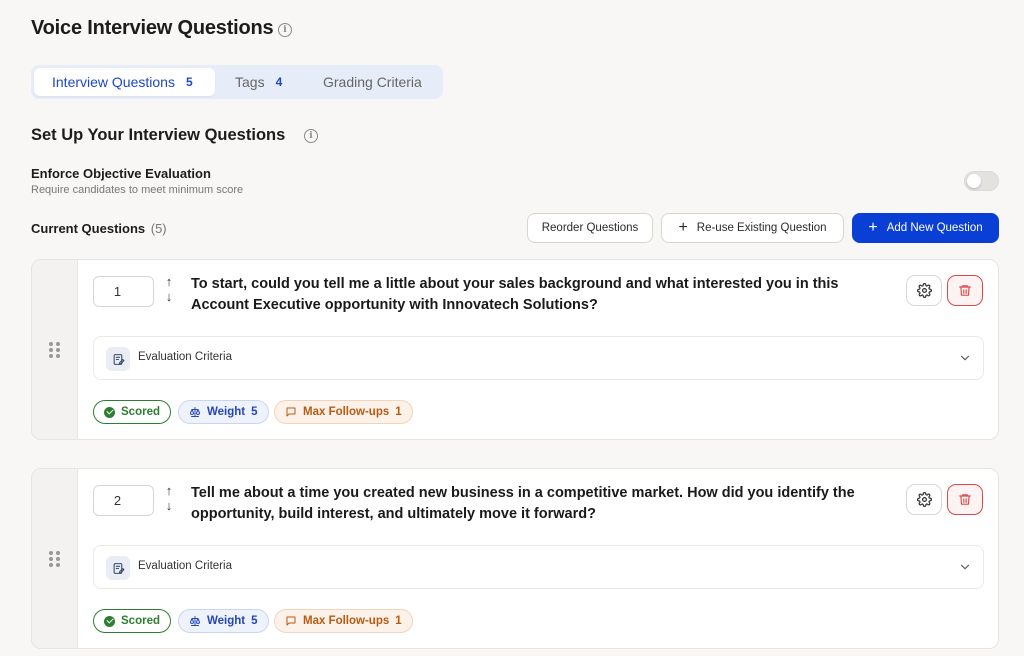 The width and height of the screenshot is (1024, 656). Describe the element at coordinates (189, 82) in the screenshot. I see `tab-count: 5` at that location.